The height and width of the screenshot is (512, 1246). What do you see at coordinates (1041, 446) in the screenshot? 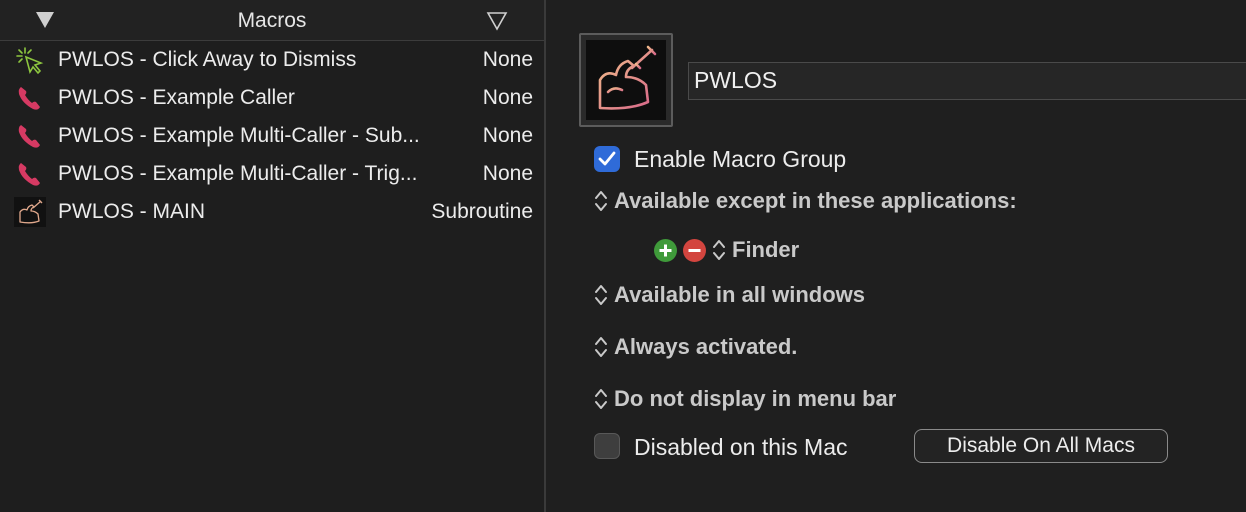
I see `disable-on-all-macs-button: Disable On All Macs` at bounding box center [1041, 446].